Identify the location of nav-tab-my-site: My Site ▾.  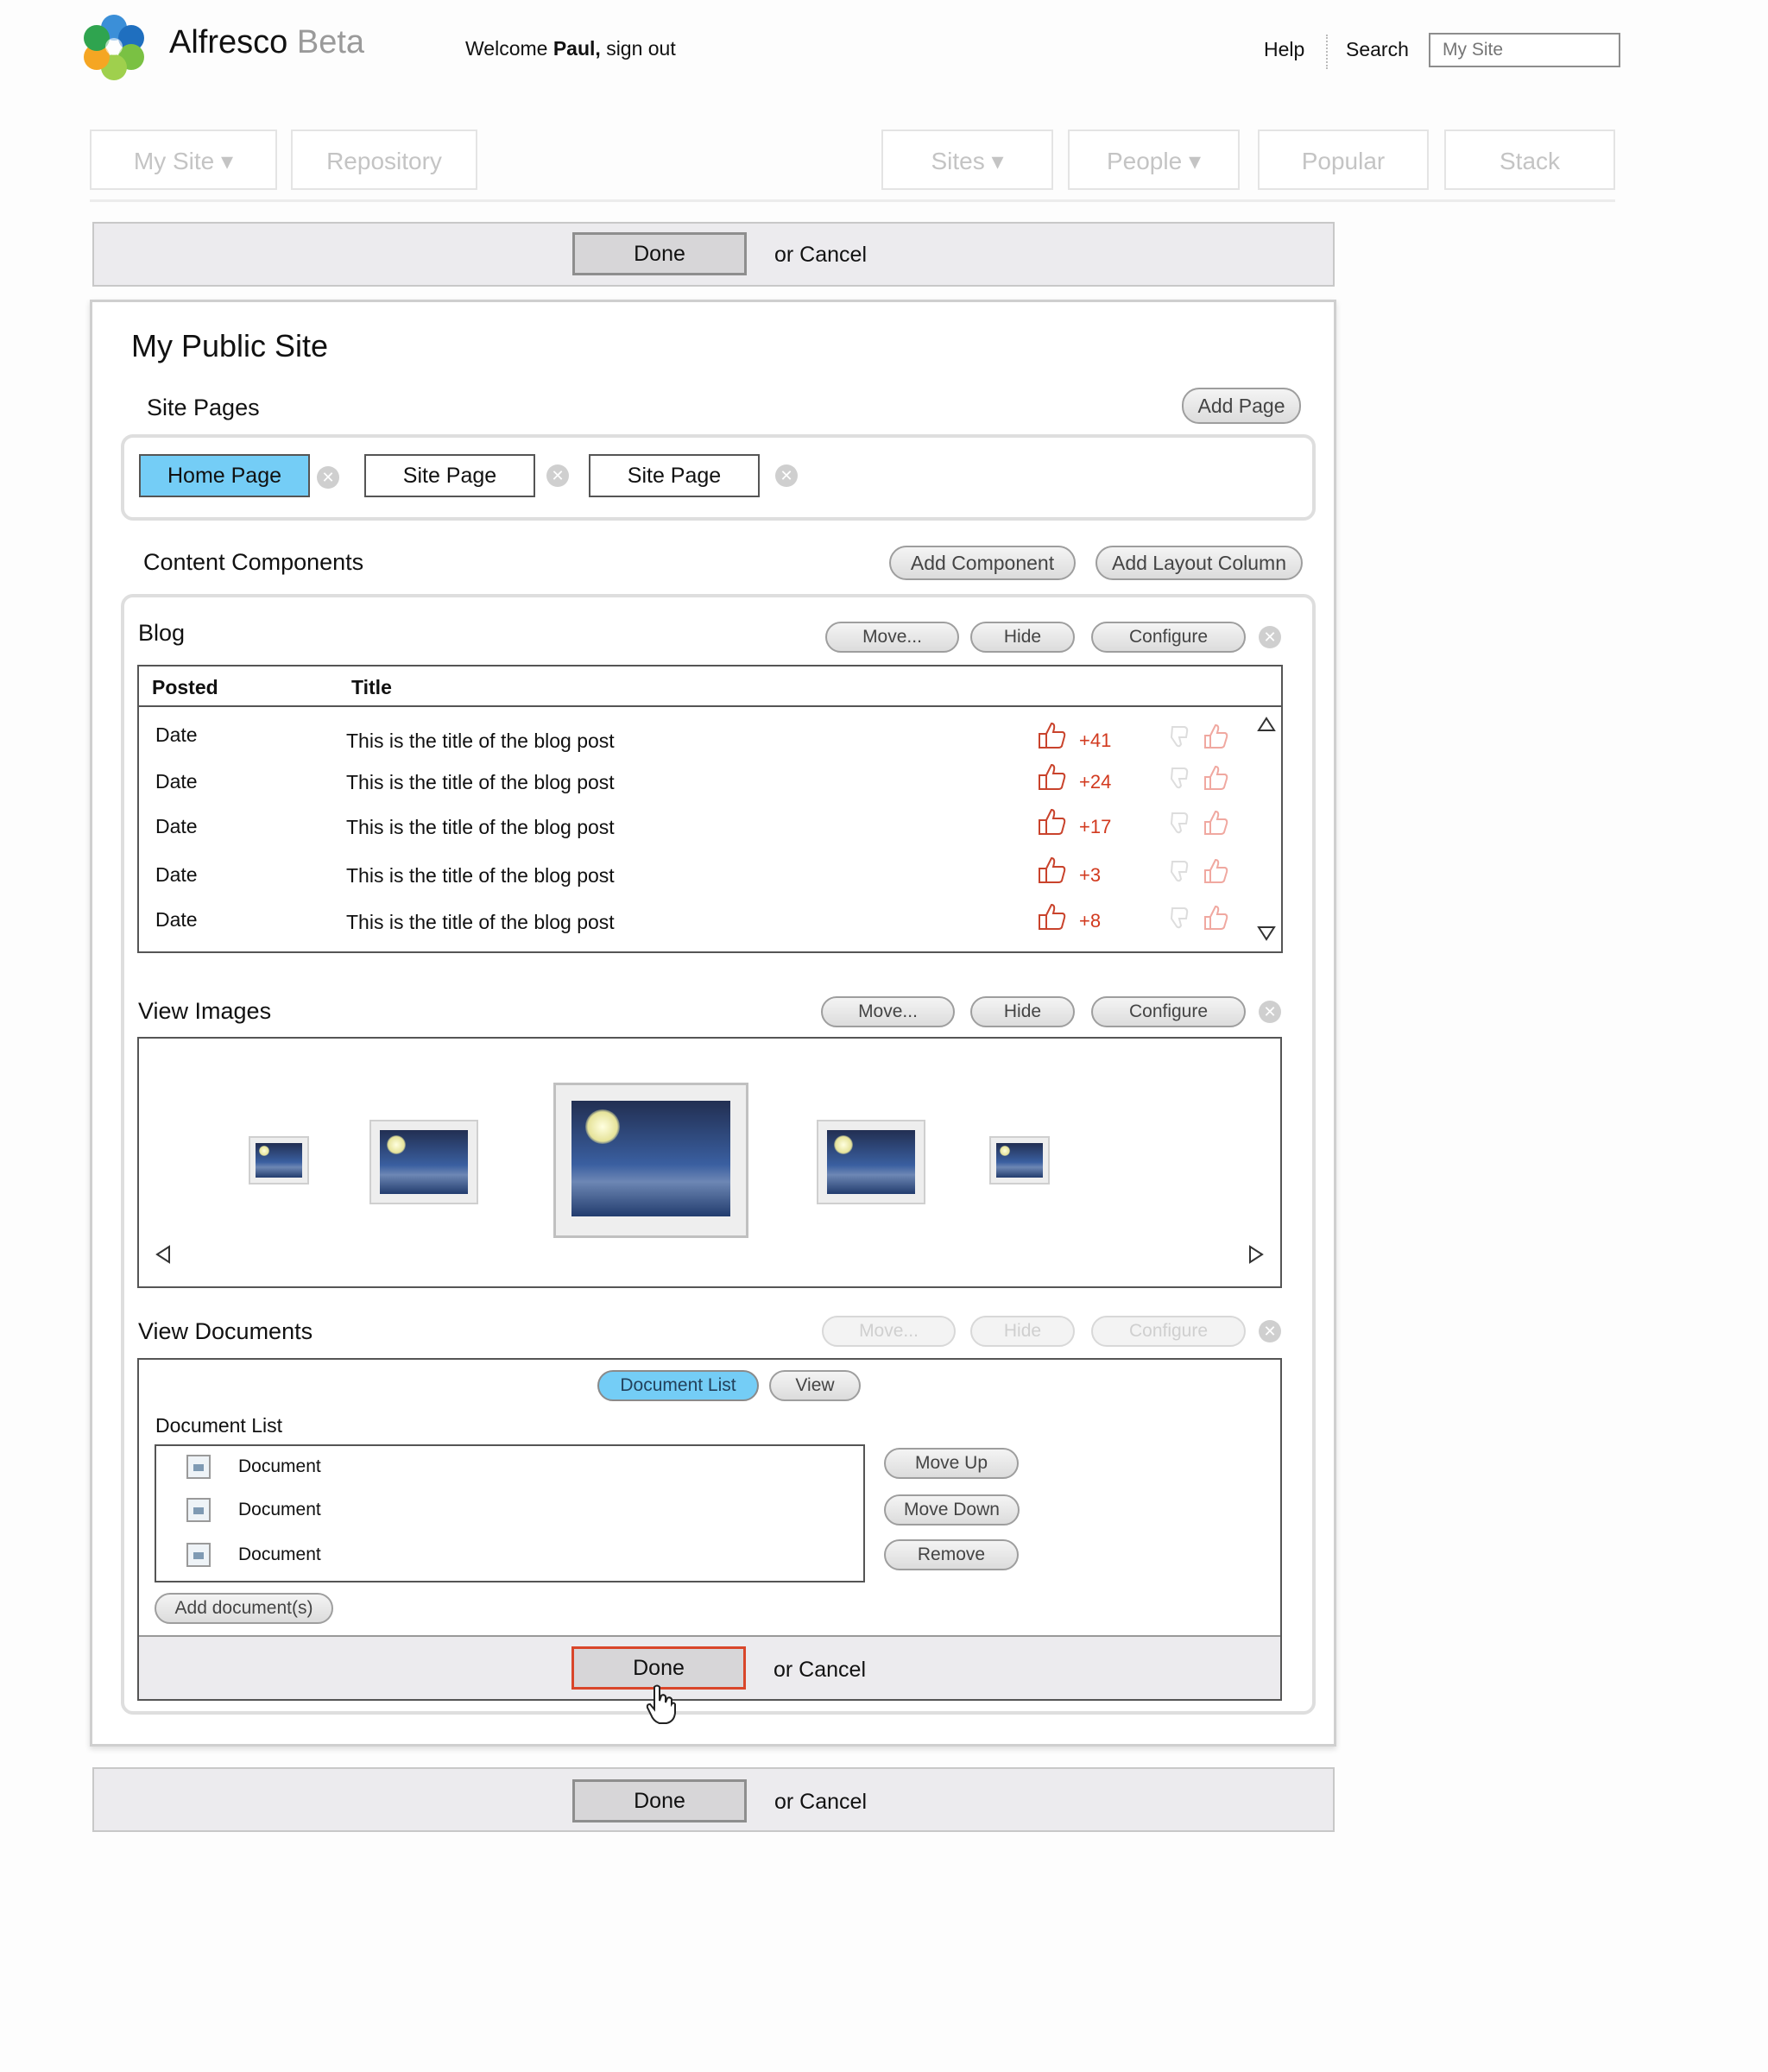
(183, 160).